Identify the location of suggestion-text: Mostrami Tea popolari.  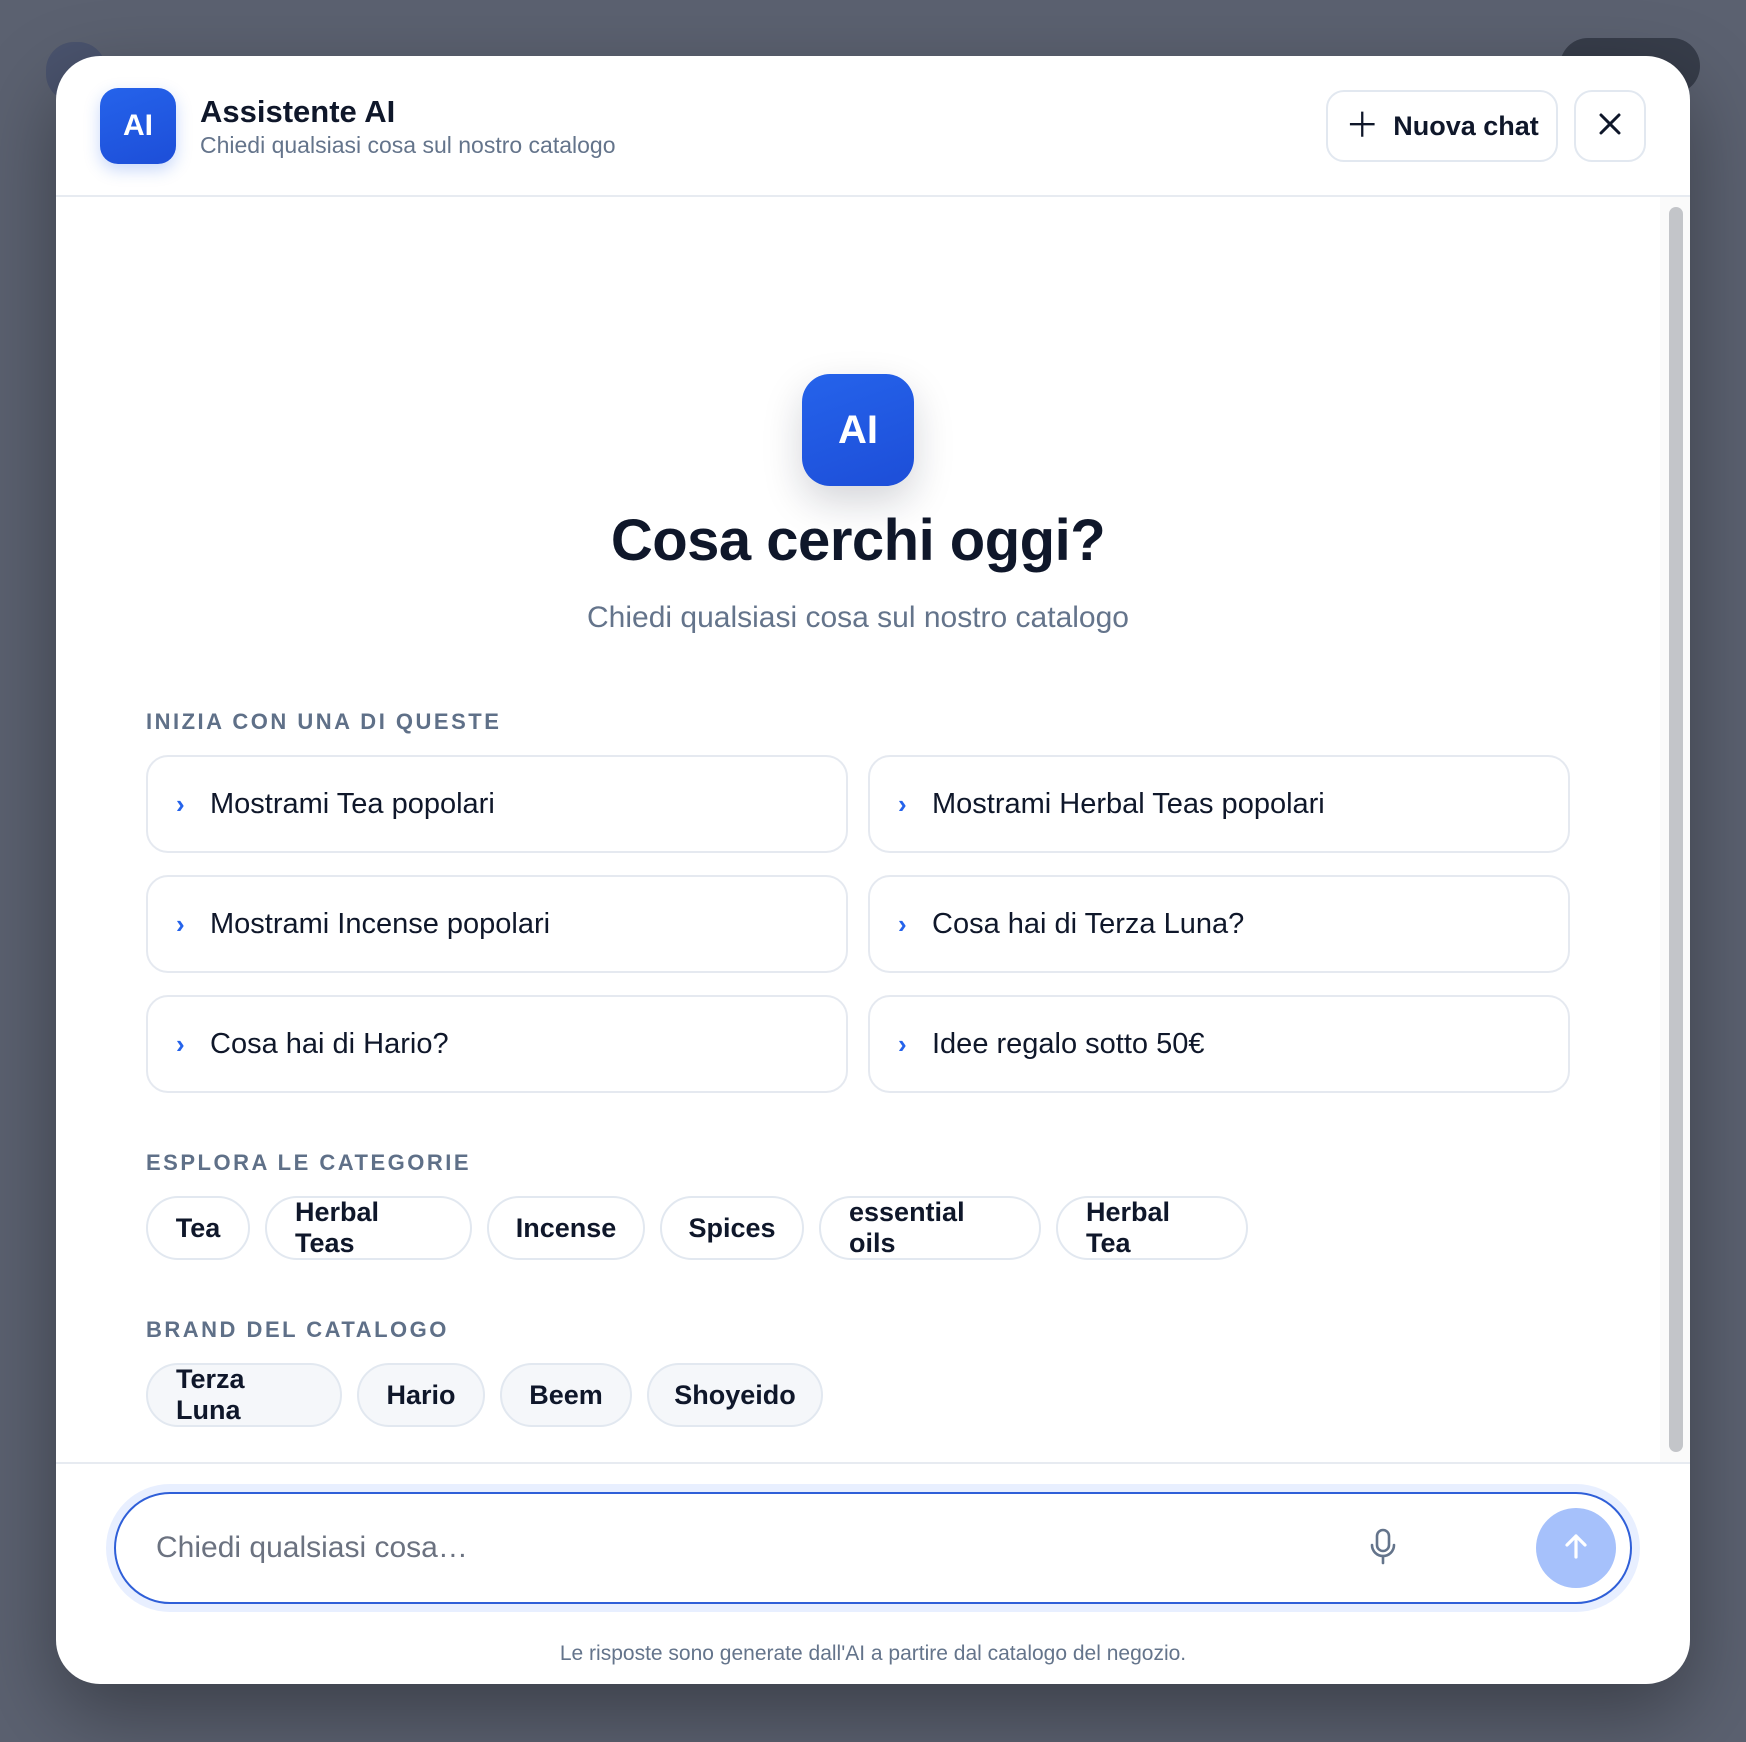
(352, 803).